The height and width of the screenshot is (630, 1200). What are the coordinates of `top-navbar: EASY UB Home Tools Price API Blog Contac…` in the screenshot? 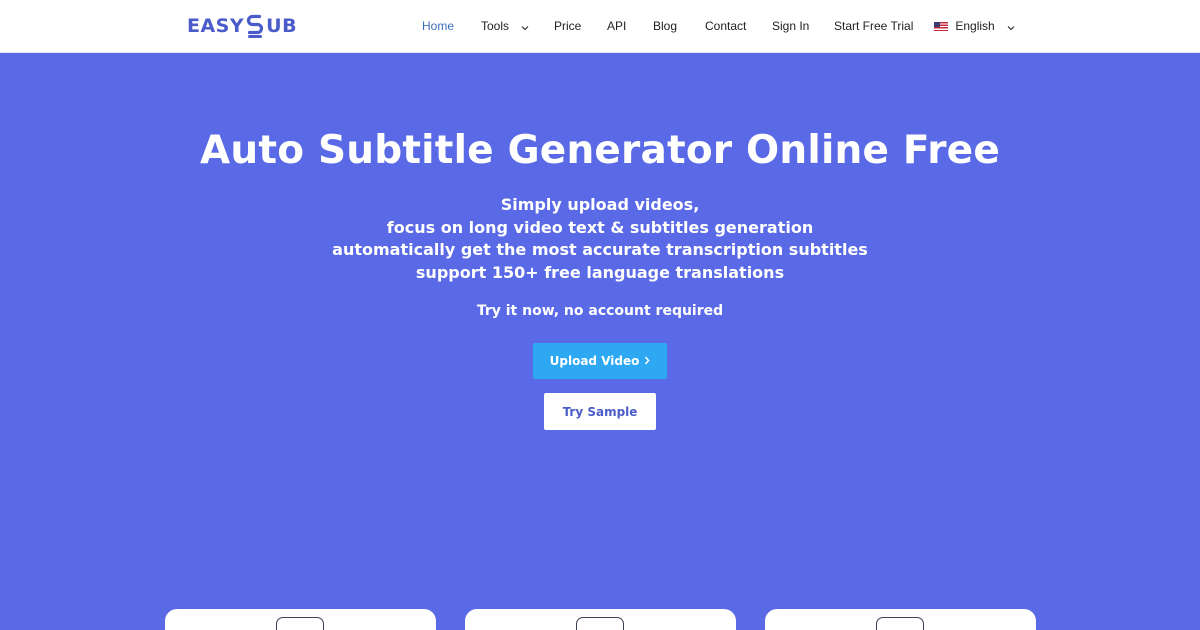 It's located at (600, 26).